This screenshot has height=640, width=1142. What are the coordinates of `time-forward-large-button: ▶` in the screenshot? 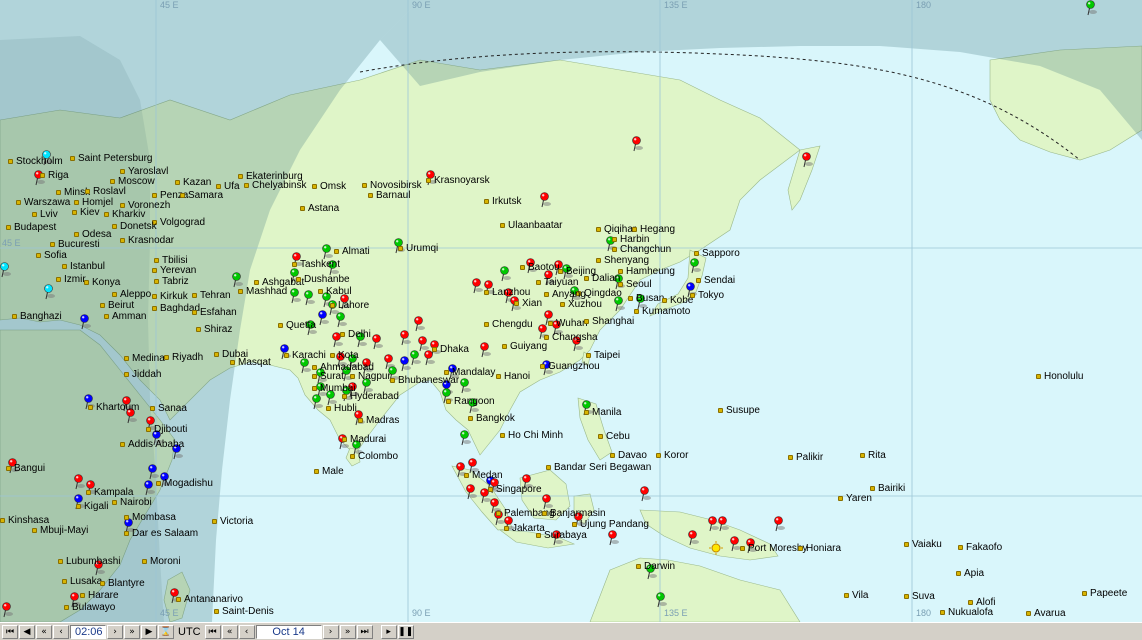 It's located at (149, 631).